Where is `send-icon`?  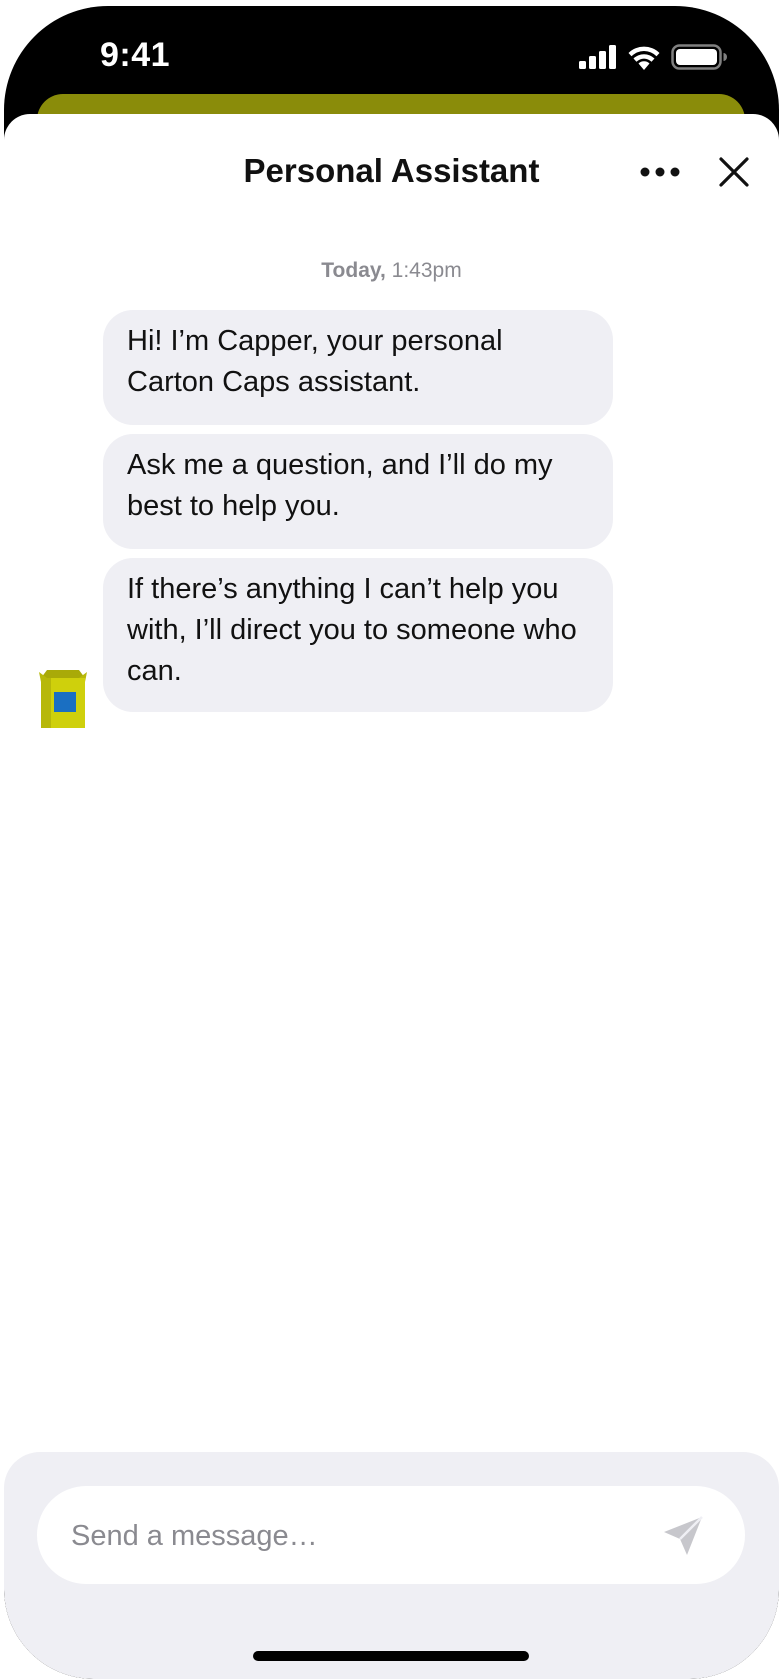 send-icon is located at coordinates (683, 1535).